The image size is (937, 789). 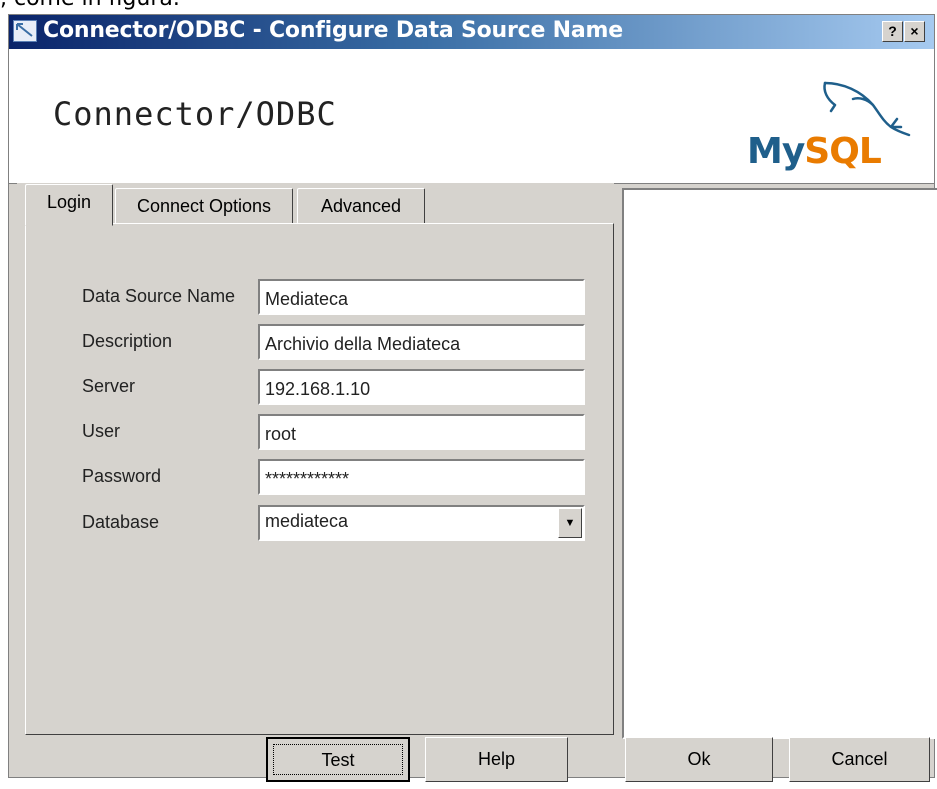 What do you see at coordinates (421, 523) in the screenshot?
I see `database-select: mediateca ▼` at bounding box center [421, 523].